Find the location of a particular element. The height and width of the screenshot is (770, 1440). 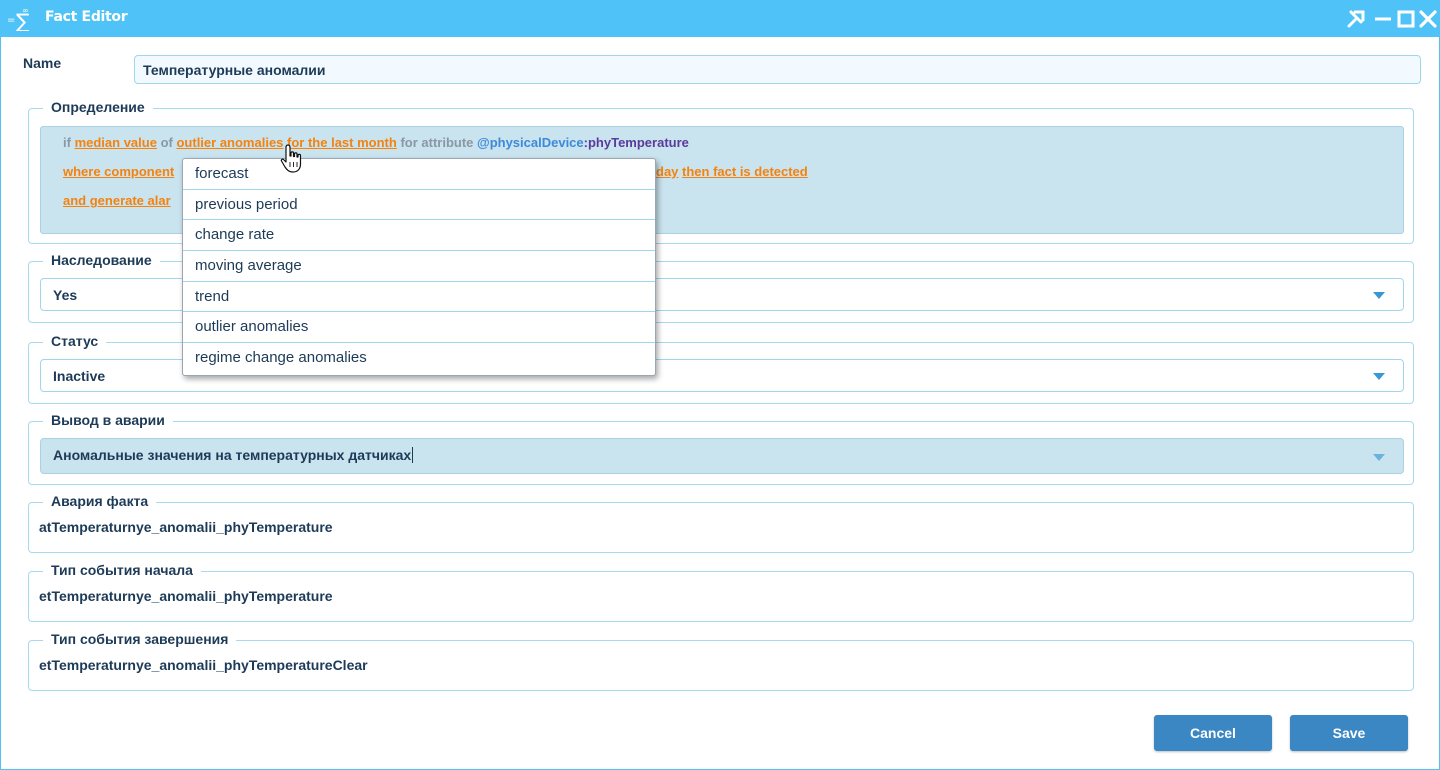

generate-alarm-link: and generate alar is located at coordinates (117, 200).